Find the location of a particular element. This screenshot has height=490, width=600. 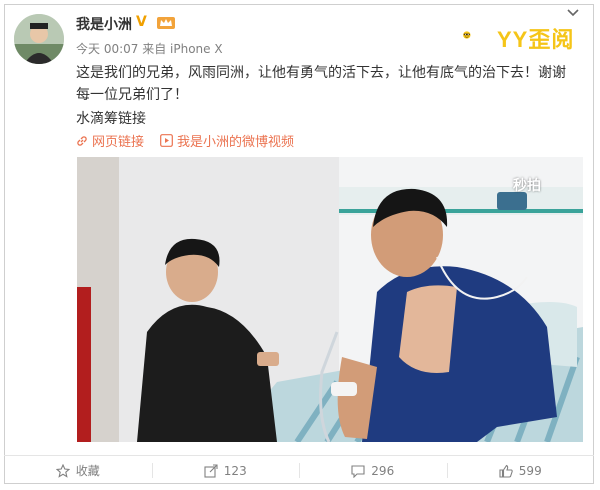

comment-button: 296 is located at coordinates (373, 470).